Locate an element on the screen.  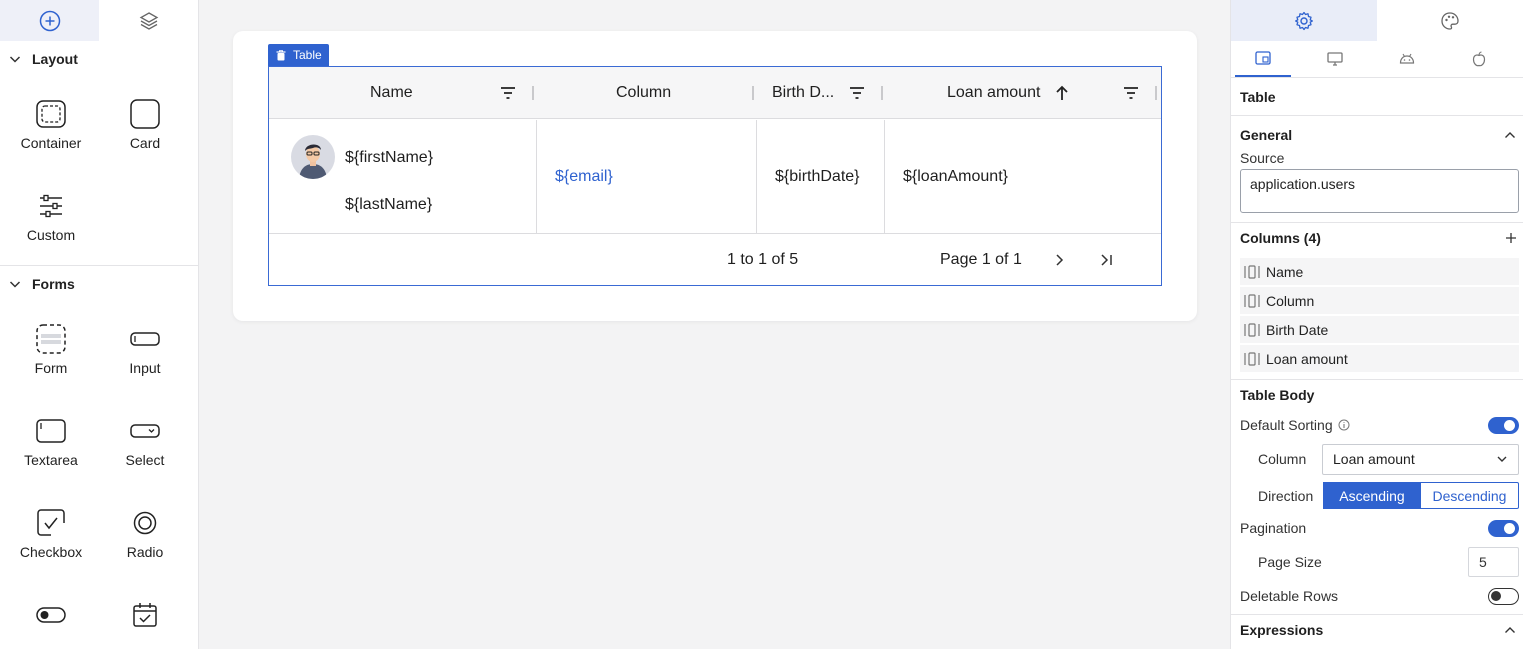
section-forms-header: Forms is located at coordinates (99, 284).